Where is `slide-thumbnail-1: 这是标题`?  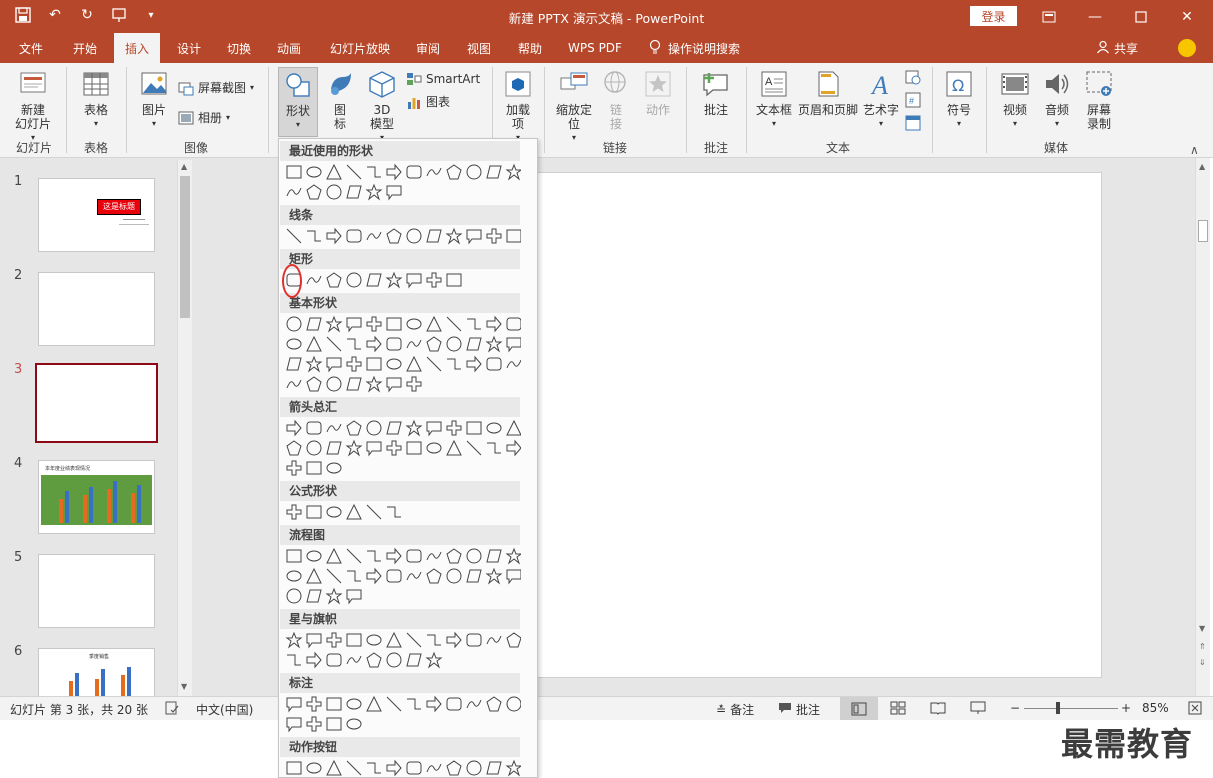 slide-thumbnail-1: 这是标题 is located at coordinates (96, 215).